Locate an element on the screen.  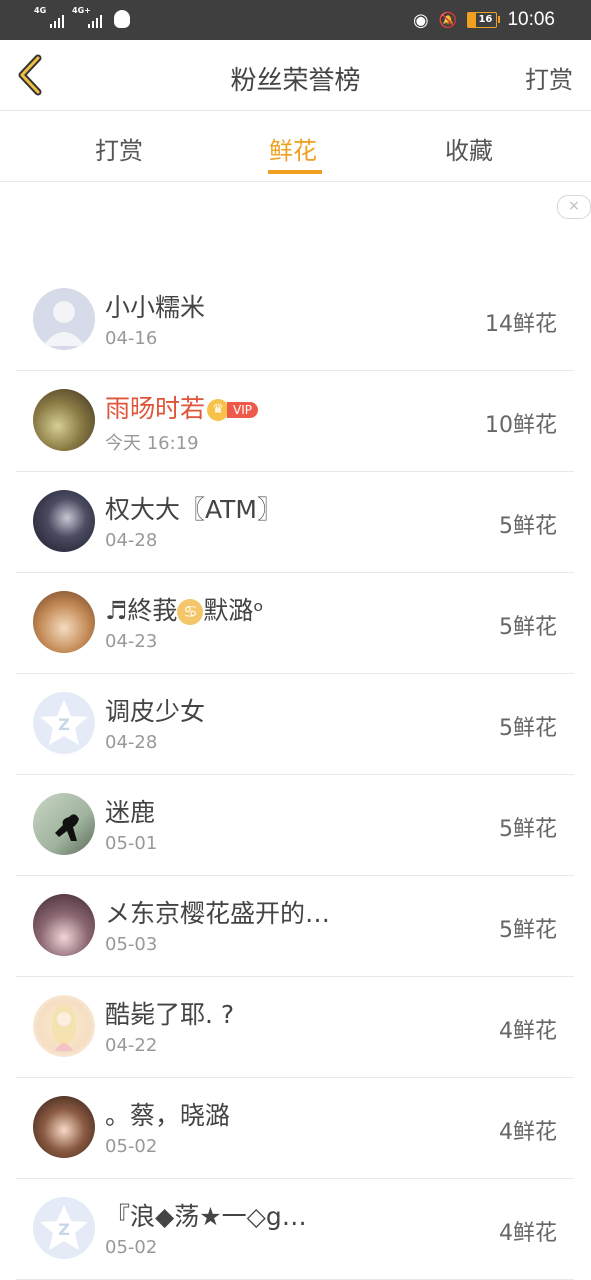
page-title: 粉丝荣誉榜 is located at coordinates (295, 81).